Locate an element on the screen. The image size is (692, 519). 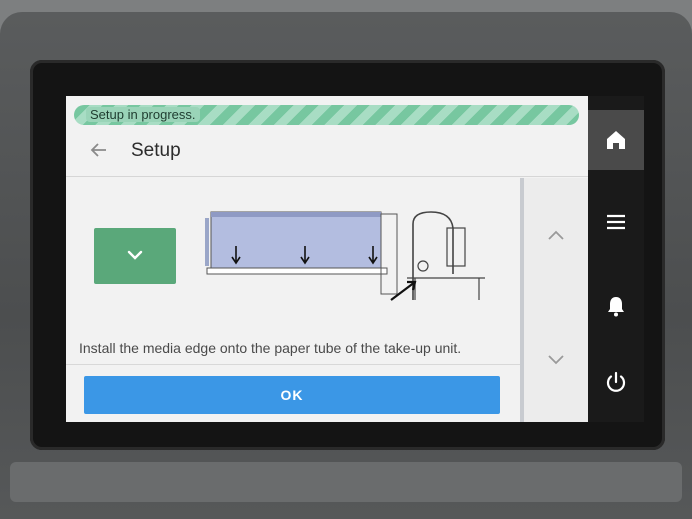
expand-button is located at coordinates (135, 256).